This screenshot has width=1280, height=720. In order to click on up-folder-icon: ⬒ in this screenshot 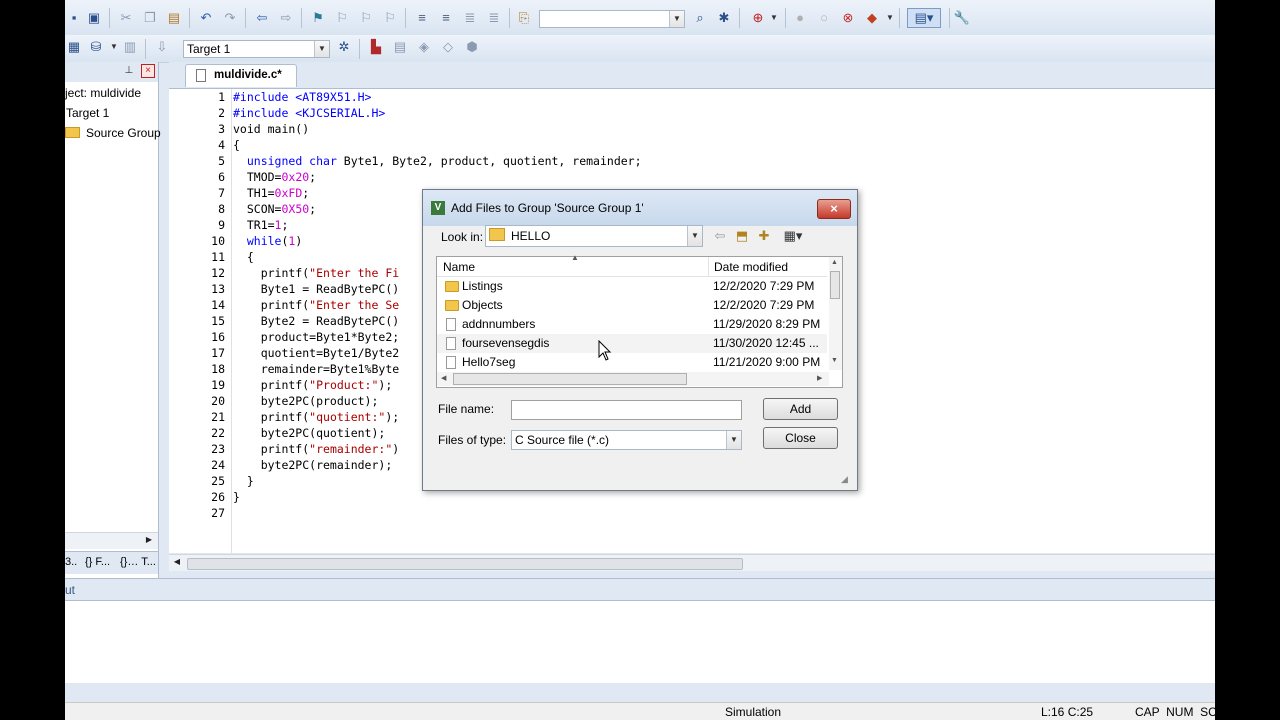, I will do `click(742, 236)`.